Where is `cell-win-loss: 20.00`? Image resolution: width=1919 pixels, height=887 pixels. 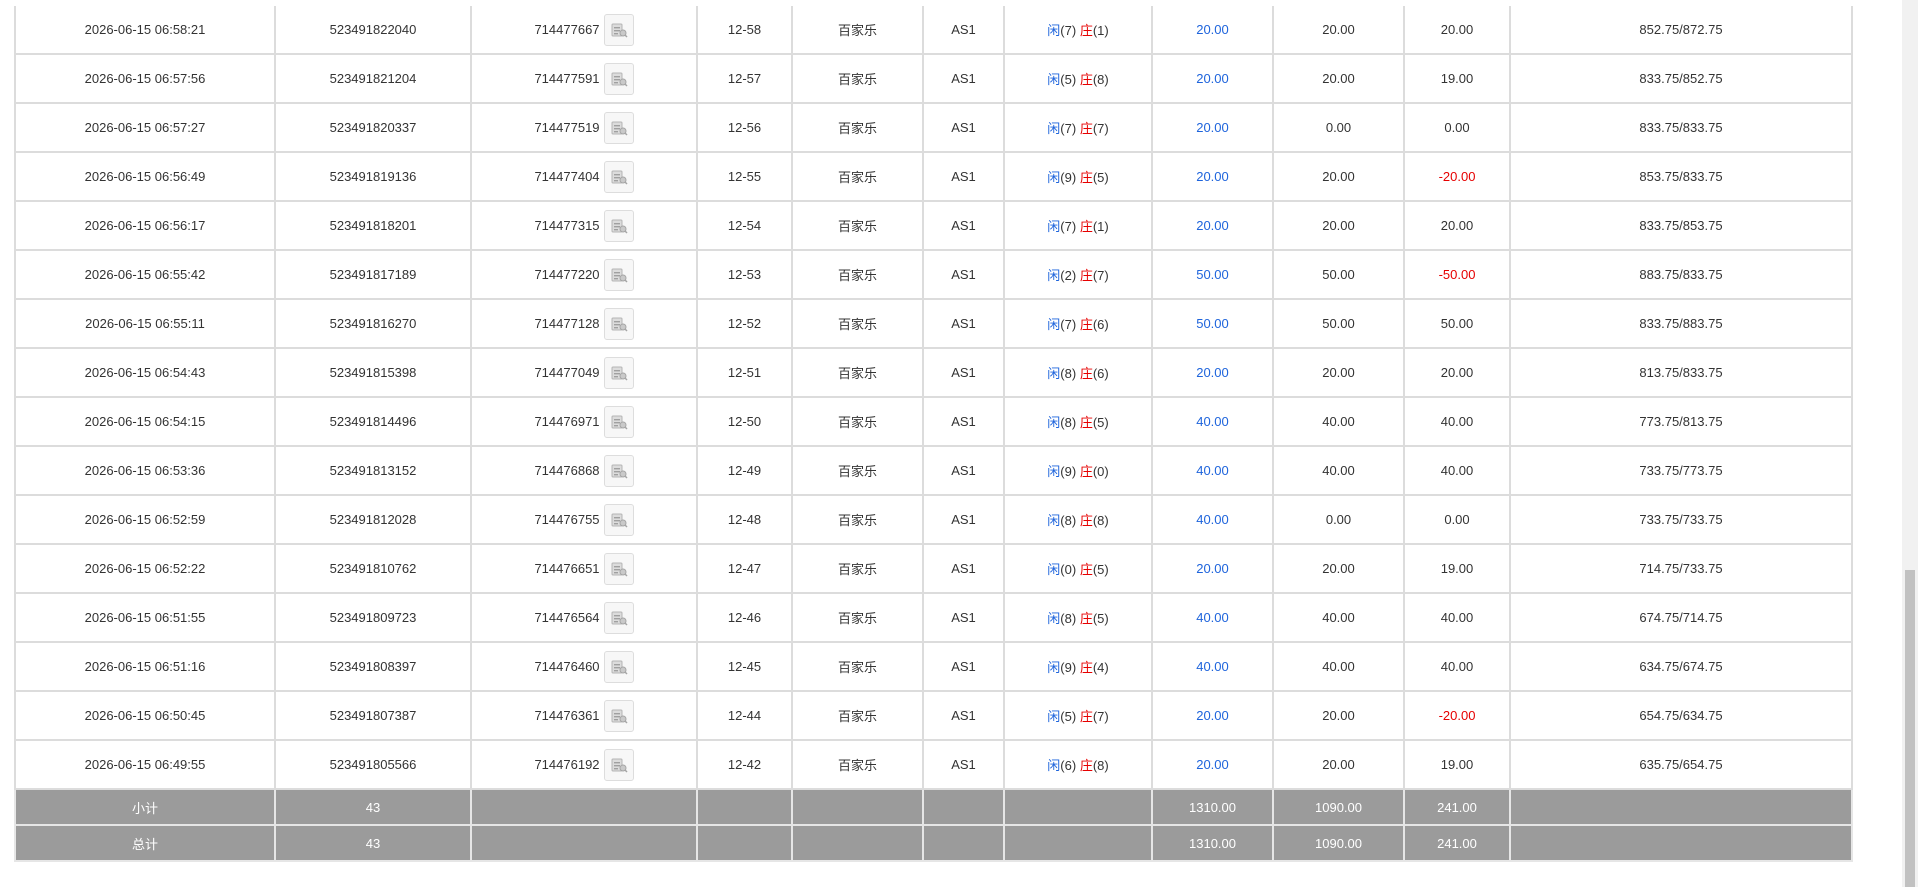 cell-win-loss: 20.00 is located at coordinates (1457, 30).